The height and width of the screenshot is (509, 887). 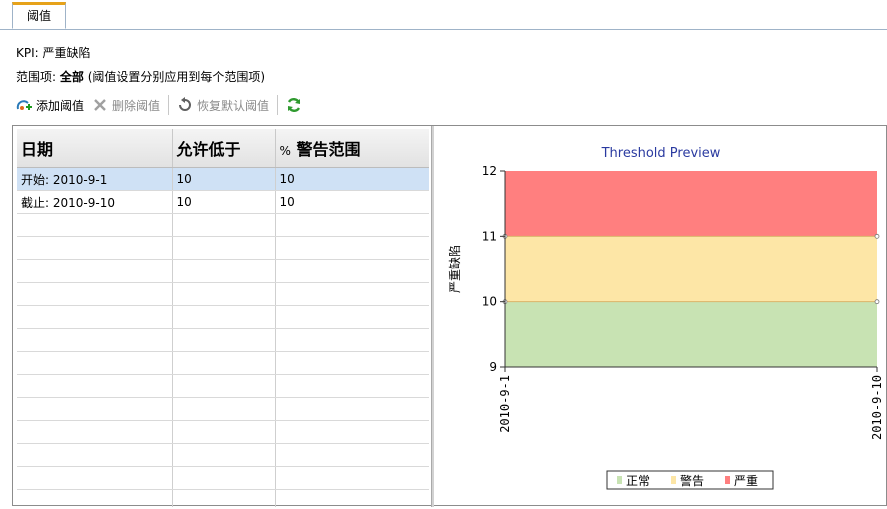 I want to click on y-tick-label: 10, so click(x=489, y=302).